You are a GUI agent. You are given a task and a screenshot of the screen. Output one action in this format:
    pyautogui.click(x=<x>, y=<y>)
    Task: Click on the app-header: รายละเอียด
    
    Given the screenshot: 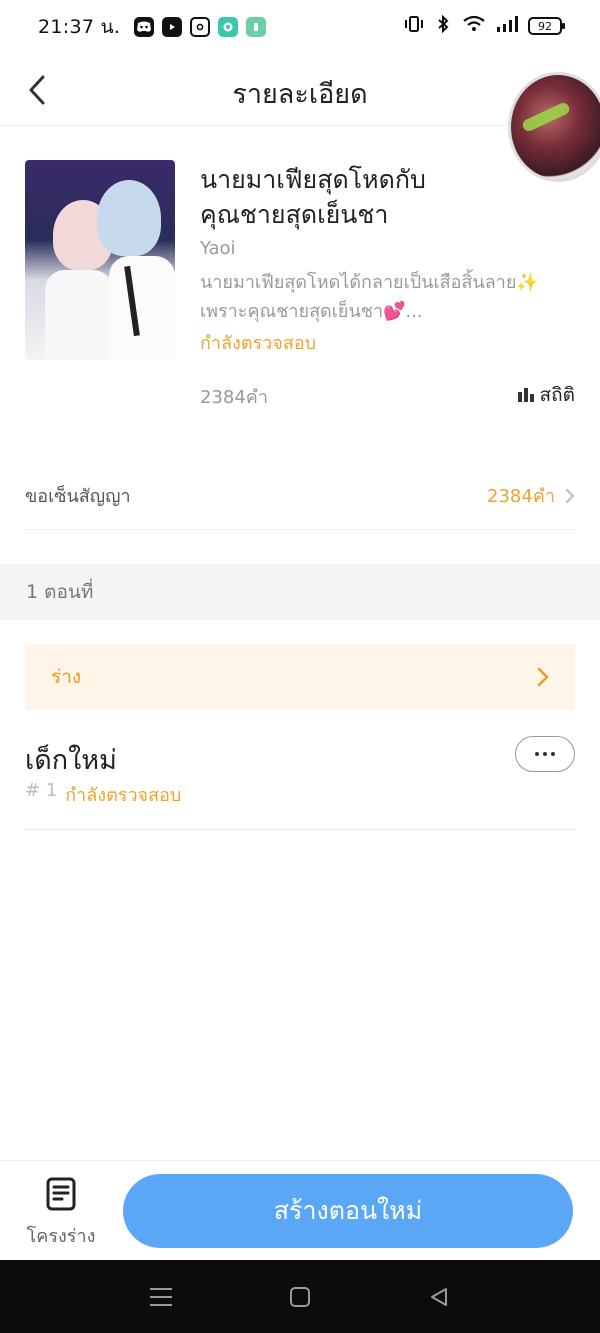 What is the action you would take?
    pyautogui.click(x=300, y=118)
    